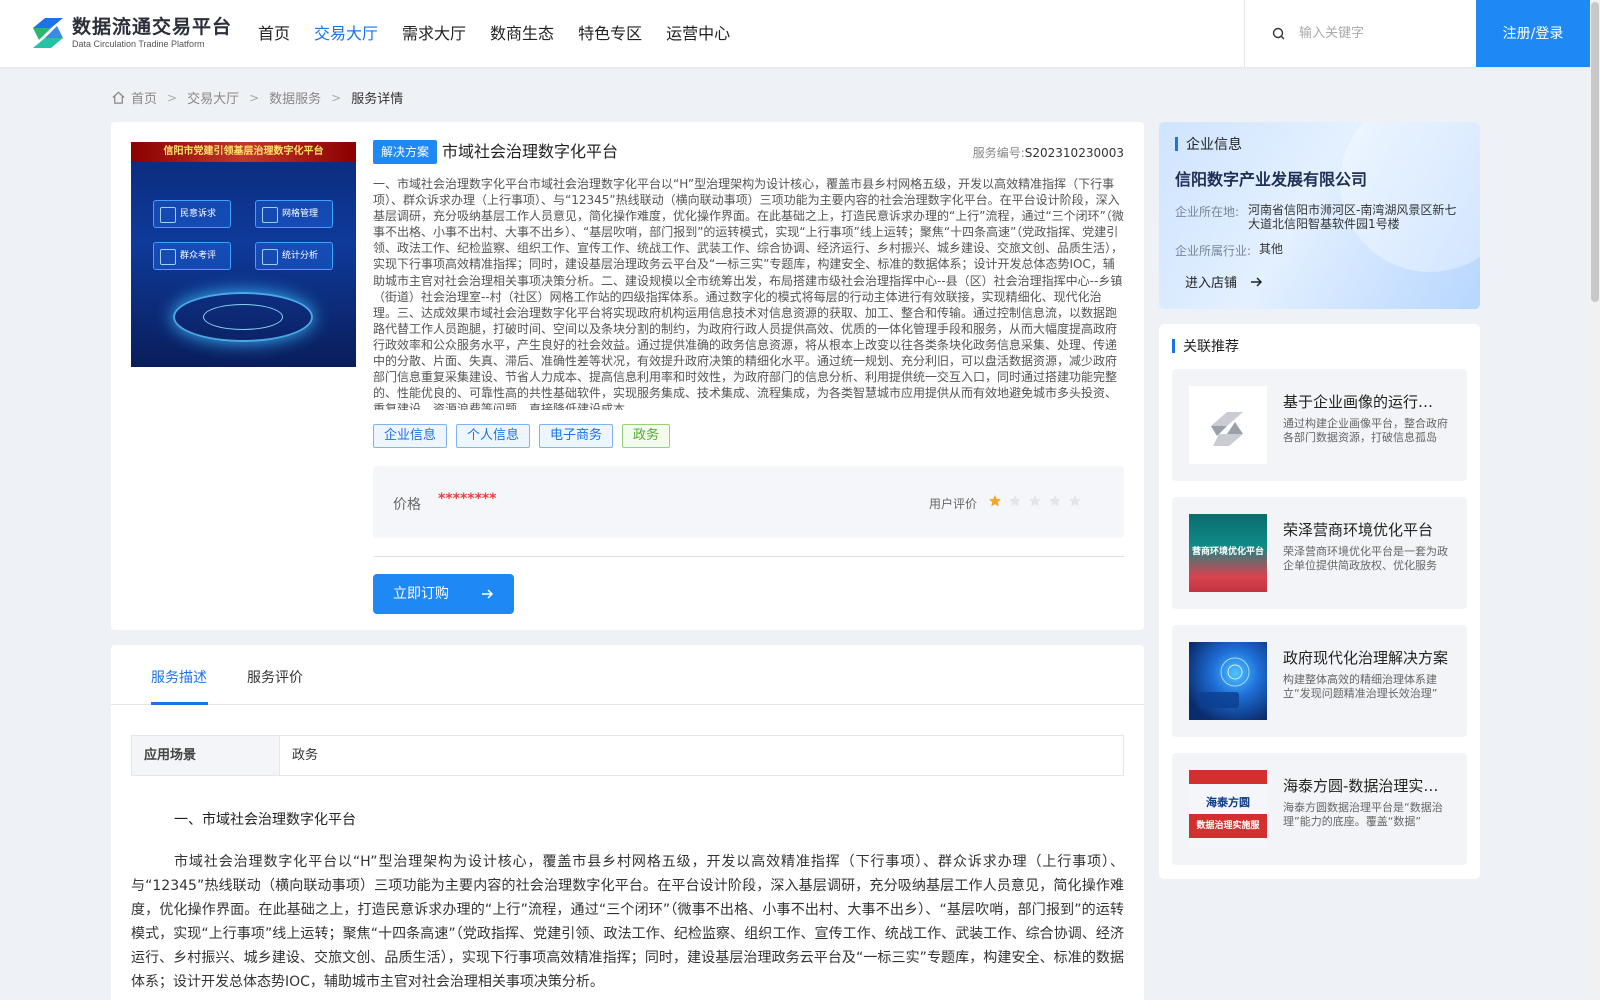  What do you see at coordinates (1365, 430) in the screenshot?
I see `recommend-desc: 通过构建企业画像平台，整合政府各部门数据资源，打破信息孤岛` at bounding box center [1365, 430].